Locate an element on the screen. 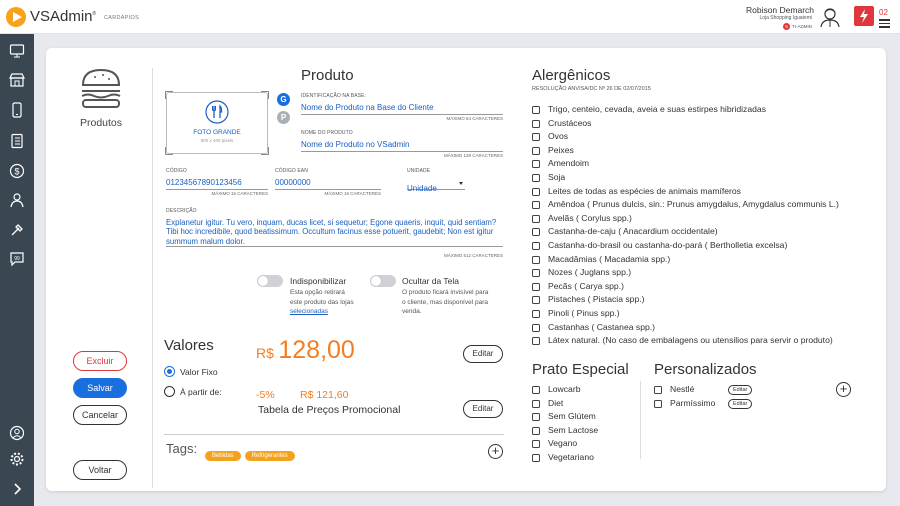 The width and height of the screenshot is (900, 506). user-admin-icon is located at coordinates (17, 200).